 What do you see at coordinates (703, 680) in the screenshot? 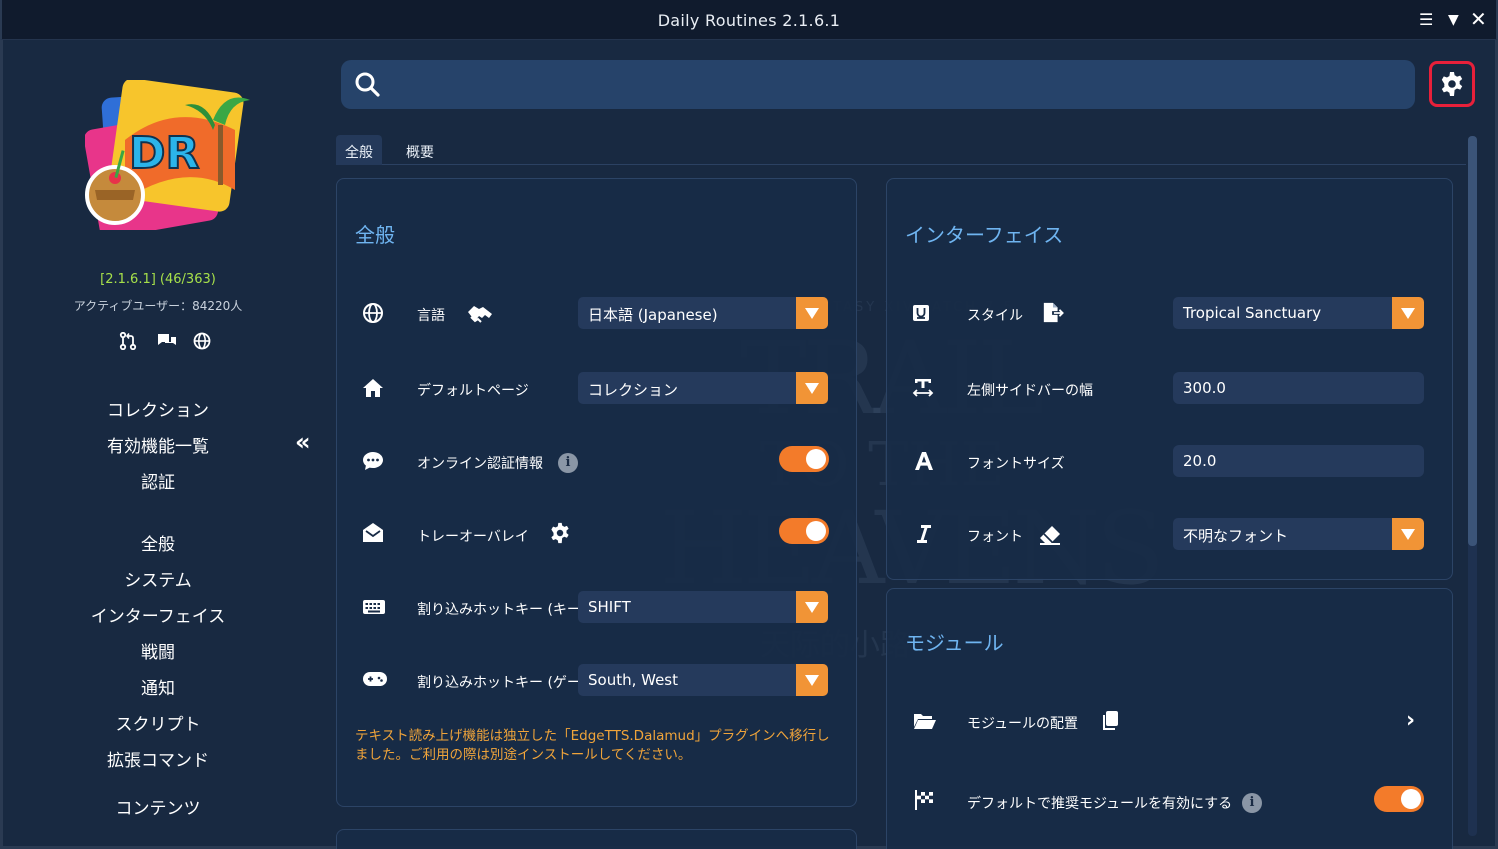
I see `interrupt-hotkey-gamepad-select: South, West` at bounding box center [703, 680].